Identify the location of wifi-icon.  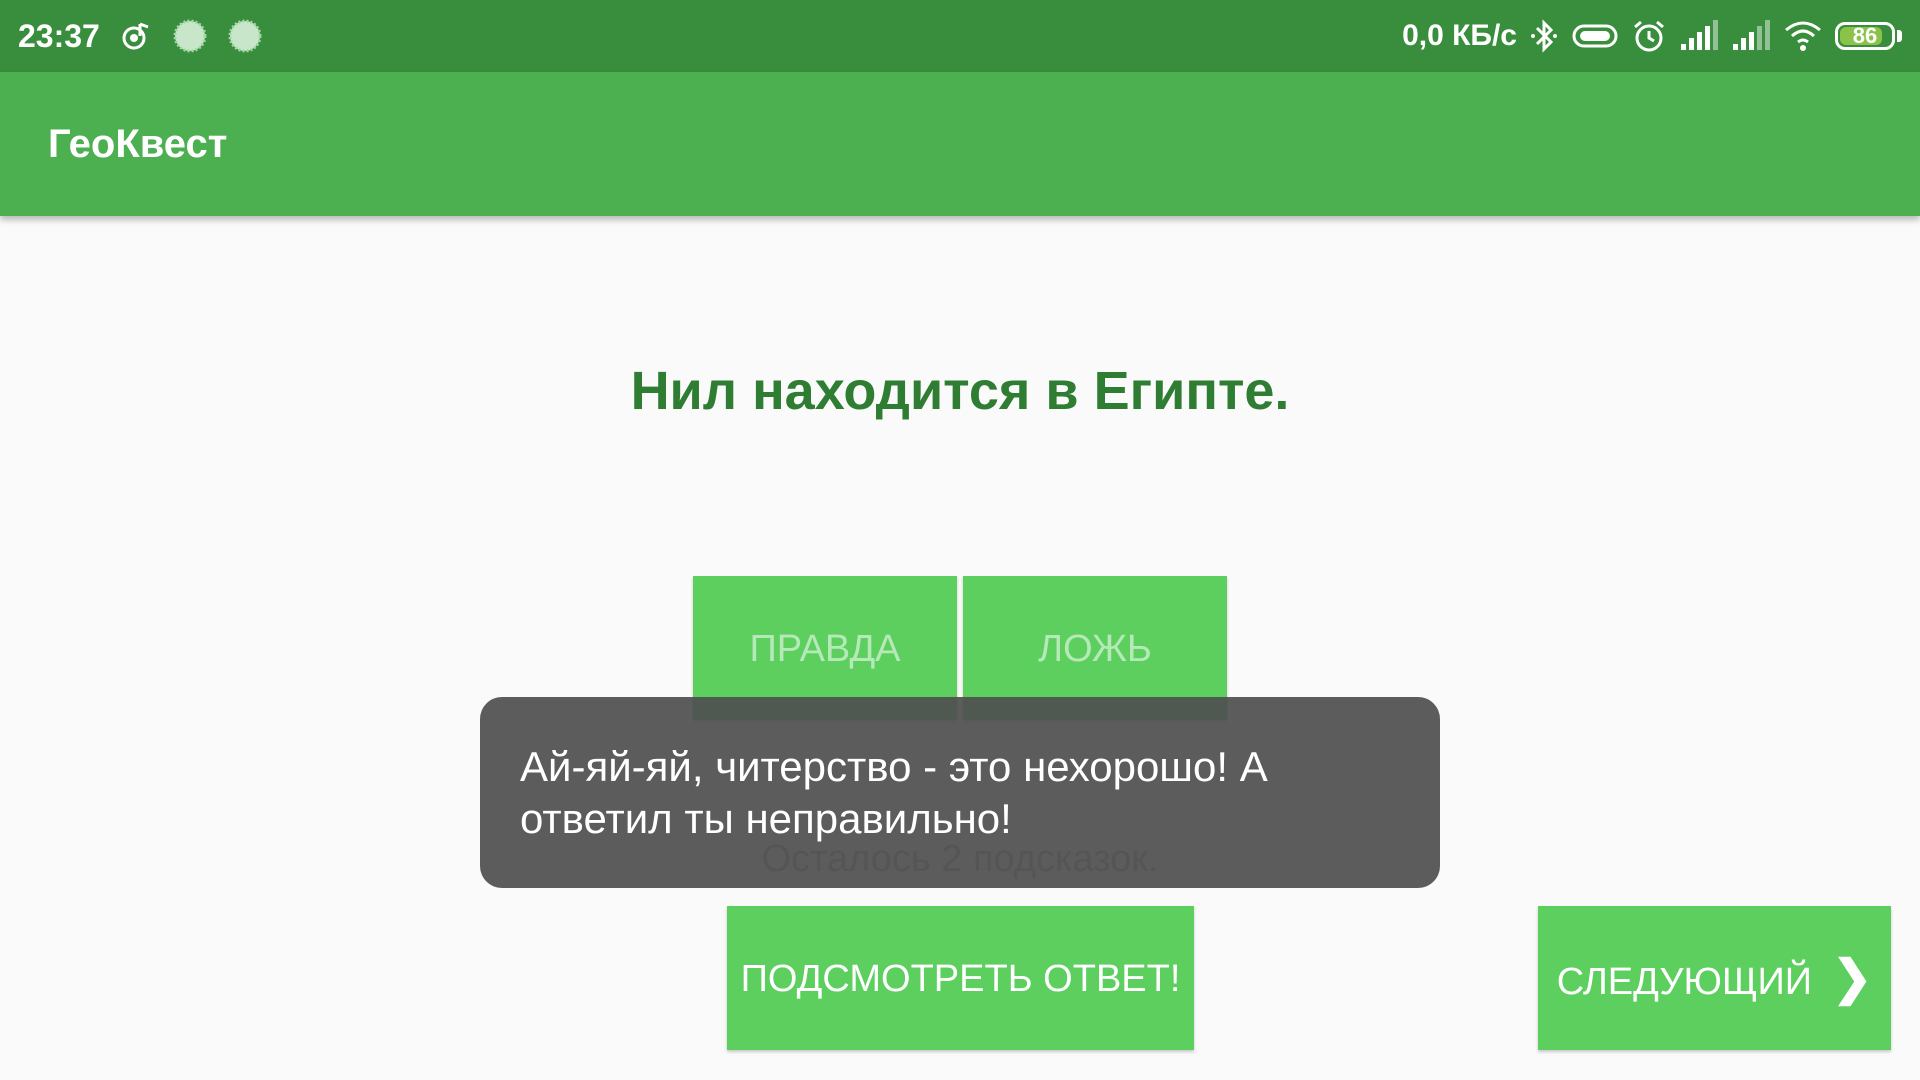
(1803, 36).